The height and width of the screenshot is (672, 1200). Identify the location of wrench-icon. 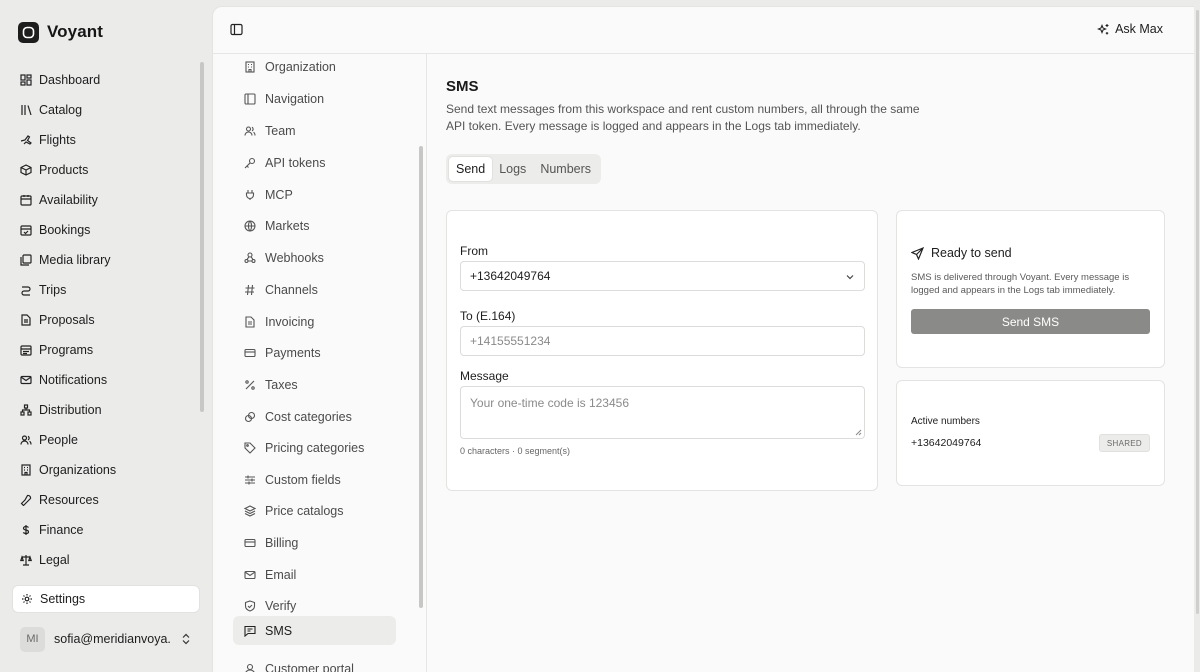
(25, 500).